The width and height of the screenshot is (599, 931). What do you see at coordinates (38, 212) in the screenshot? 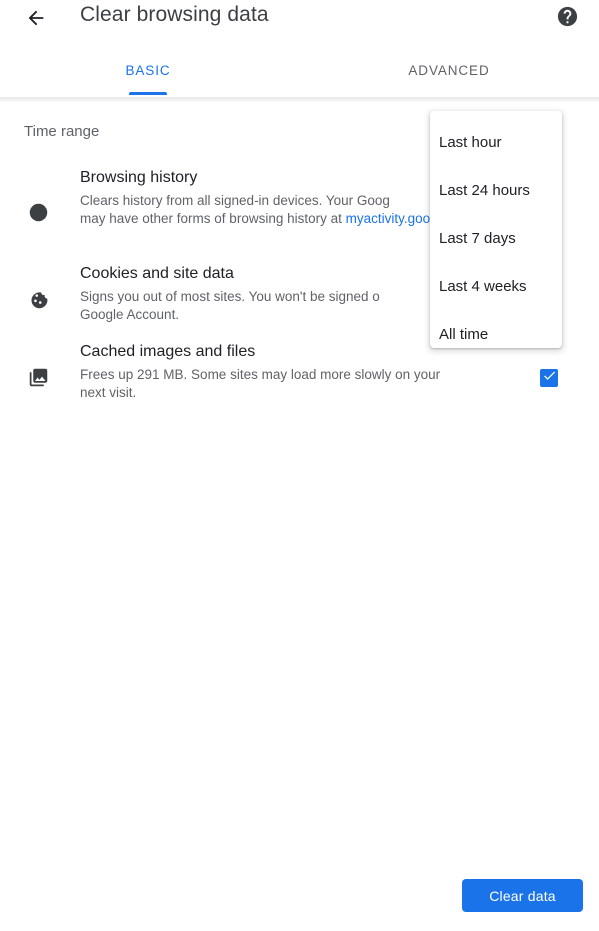
I see `clock-icon` at bounding box center [38, 212].